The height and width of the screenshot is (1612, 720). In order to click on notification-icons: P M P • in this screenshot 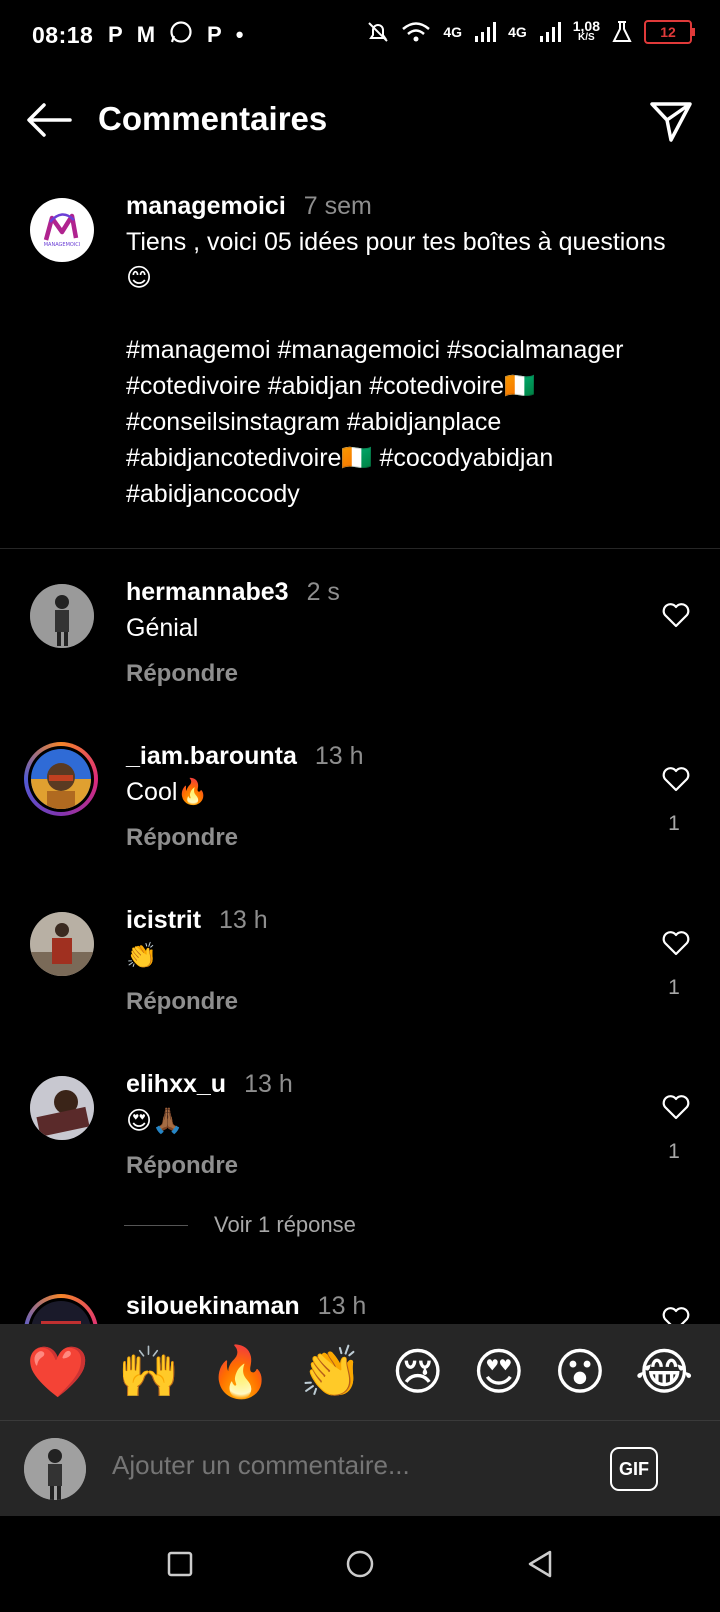, I will do `click(175, 35)`.